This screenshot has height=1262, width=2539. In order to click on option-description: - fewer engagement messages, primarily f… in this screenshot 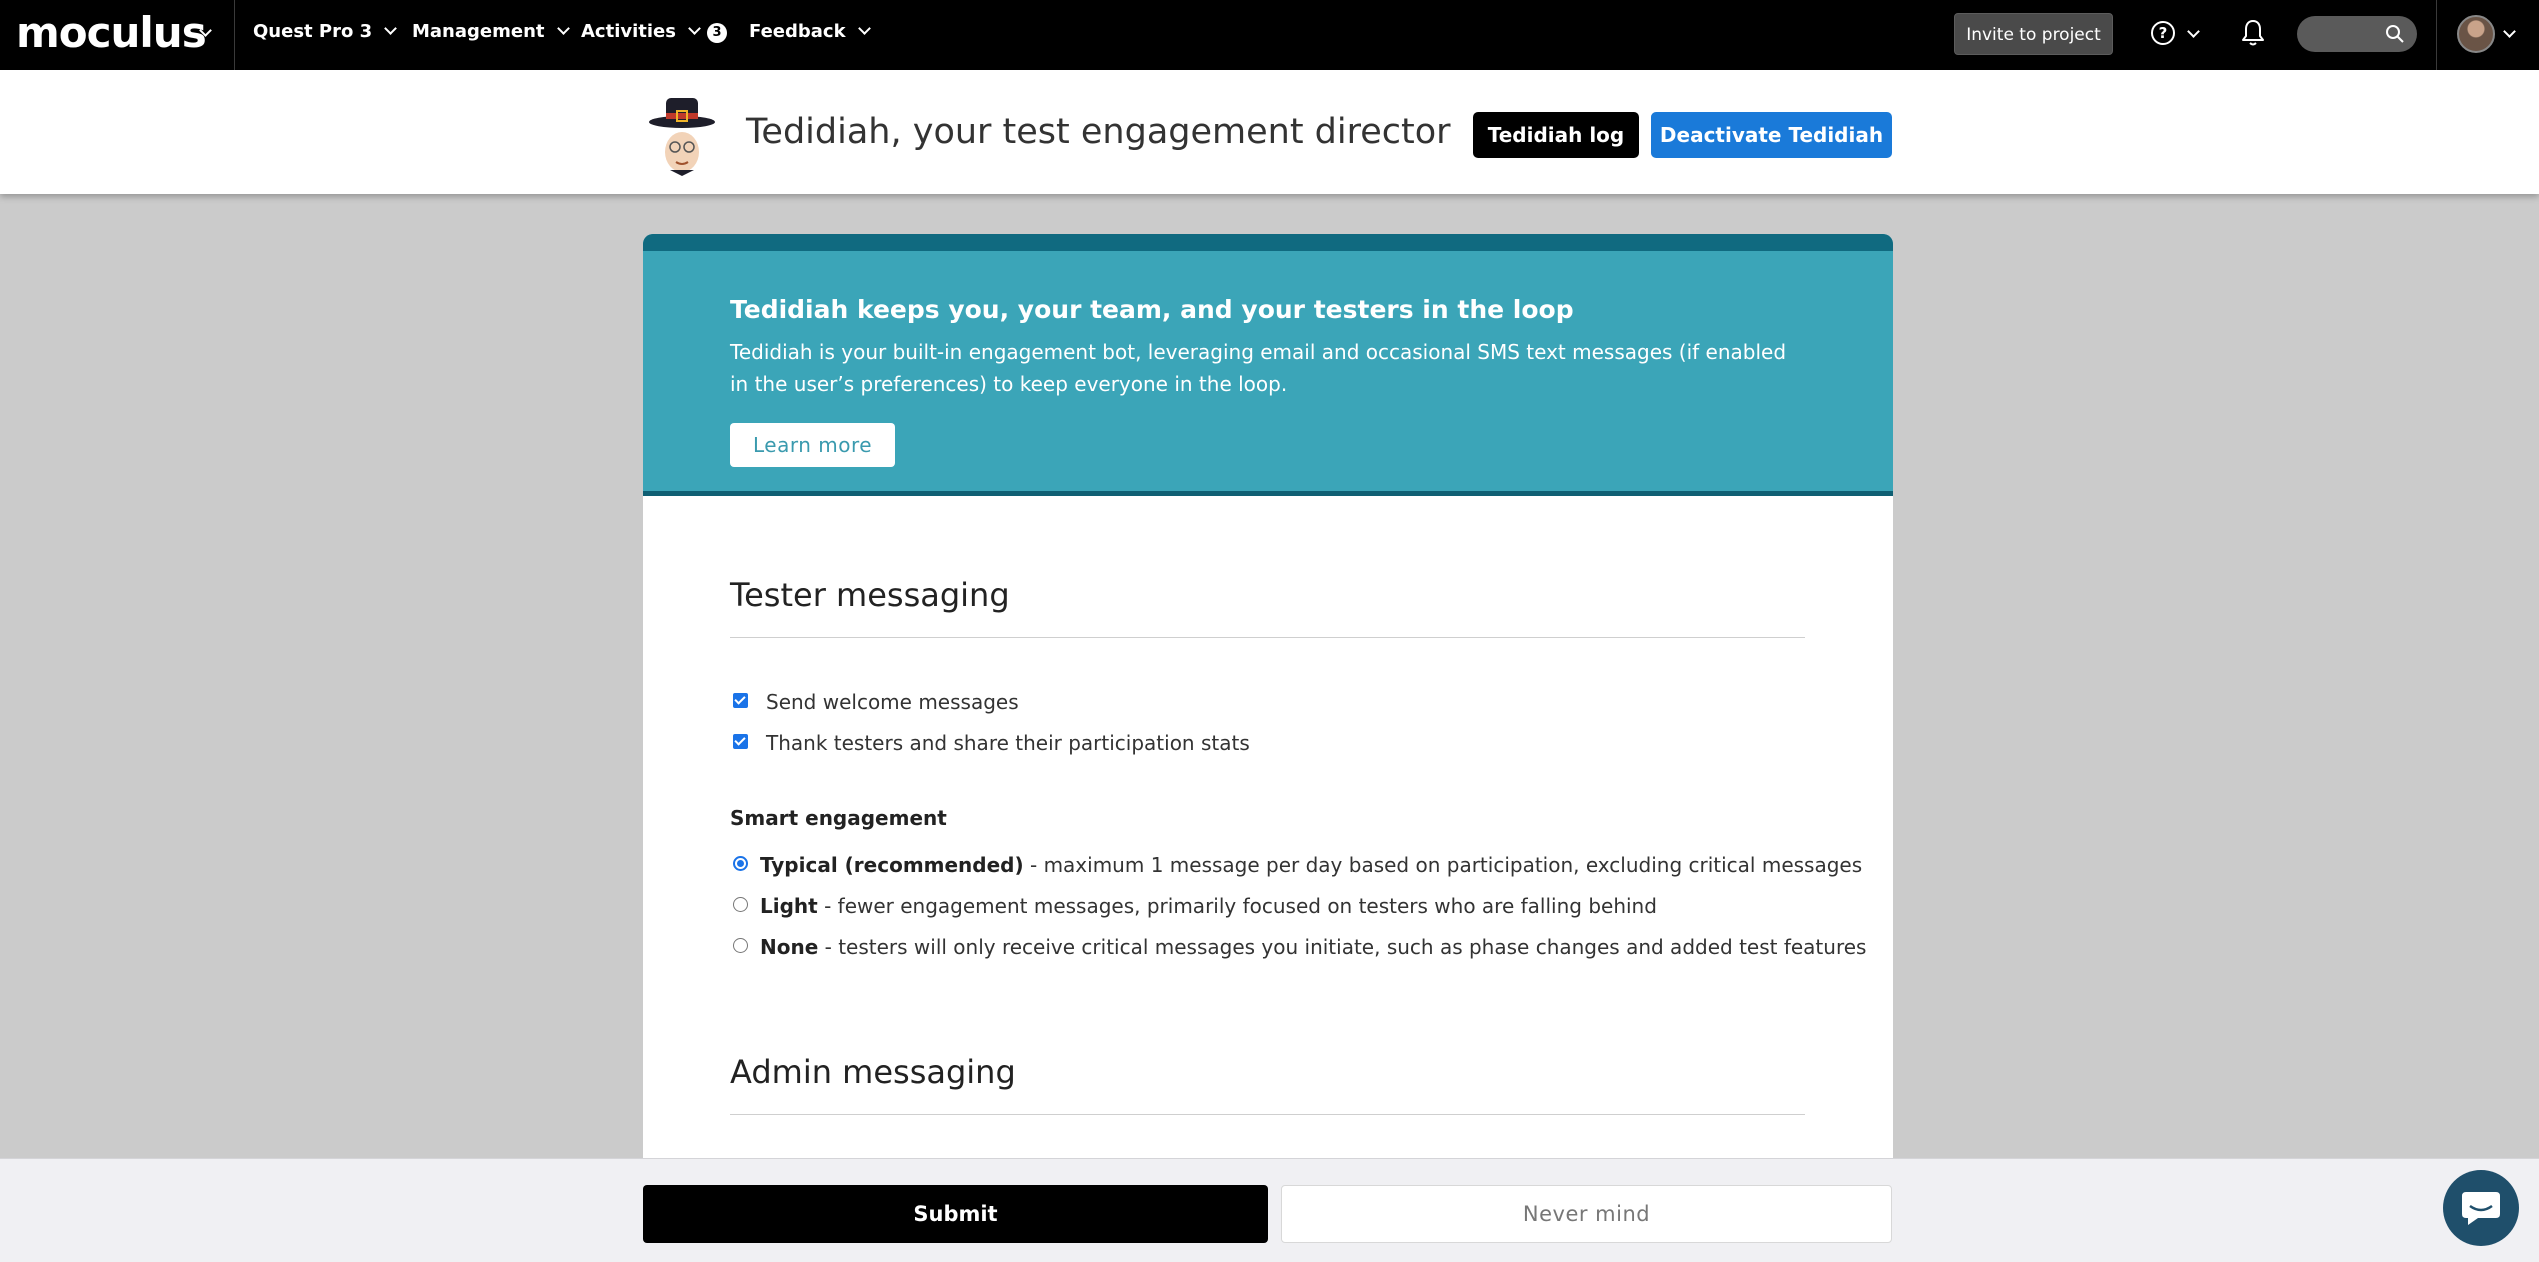, I will do `click(1237, 906)`.